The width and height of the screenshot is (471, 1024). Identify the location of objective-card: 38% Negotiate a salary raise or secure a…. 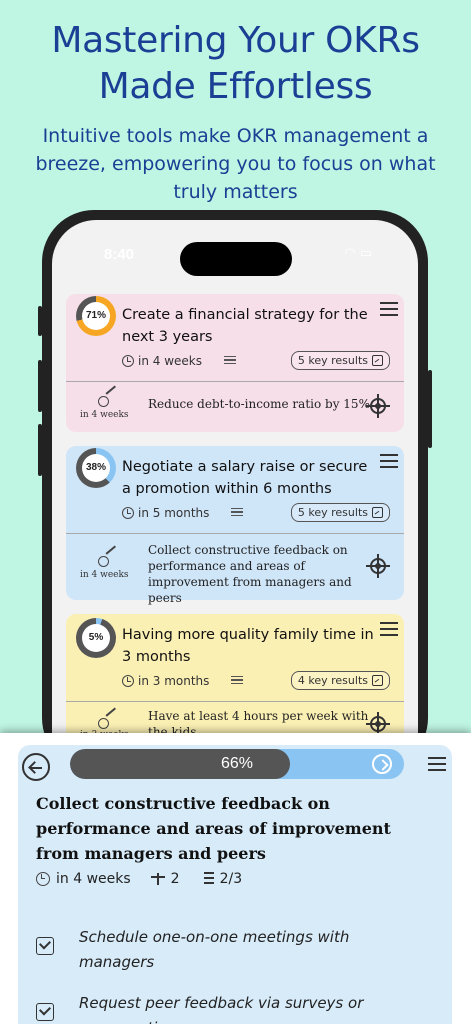
(235, 525).